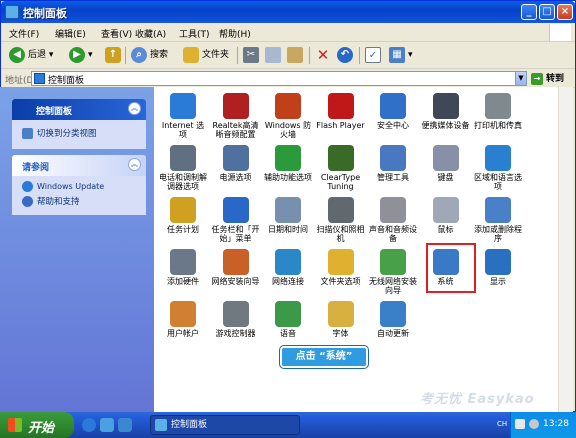  Describe the element at coordinates (341, 319) in the screenshot. I see `control-panel-item: 字体` at that location.